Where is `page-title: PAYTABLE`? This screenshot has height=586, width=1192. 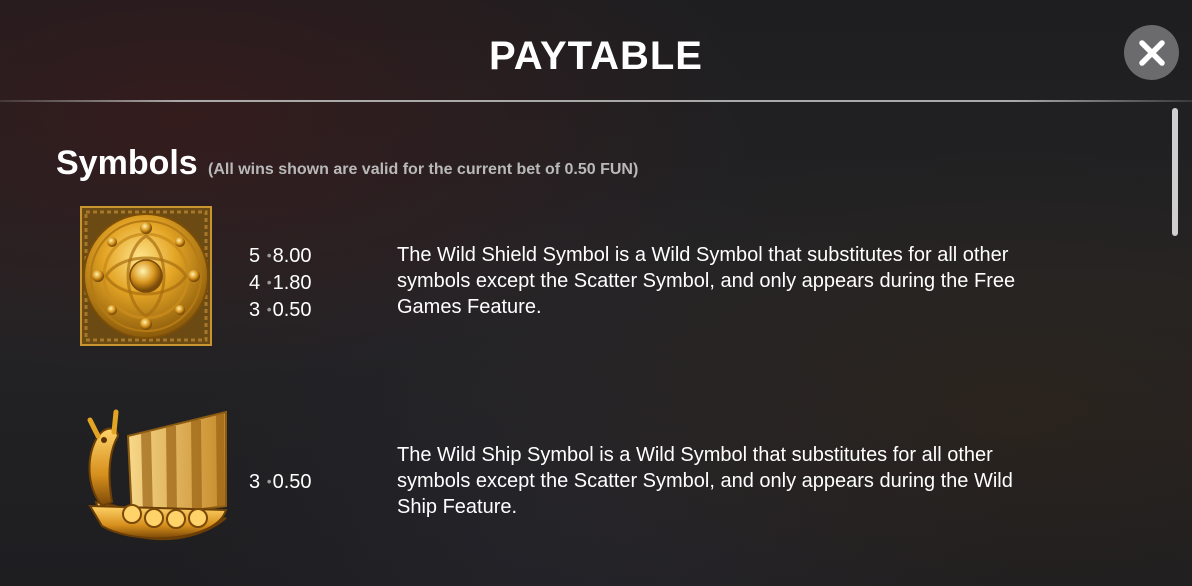
page-title: PAYTABLE is located at coordinates (596, 56).